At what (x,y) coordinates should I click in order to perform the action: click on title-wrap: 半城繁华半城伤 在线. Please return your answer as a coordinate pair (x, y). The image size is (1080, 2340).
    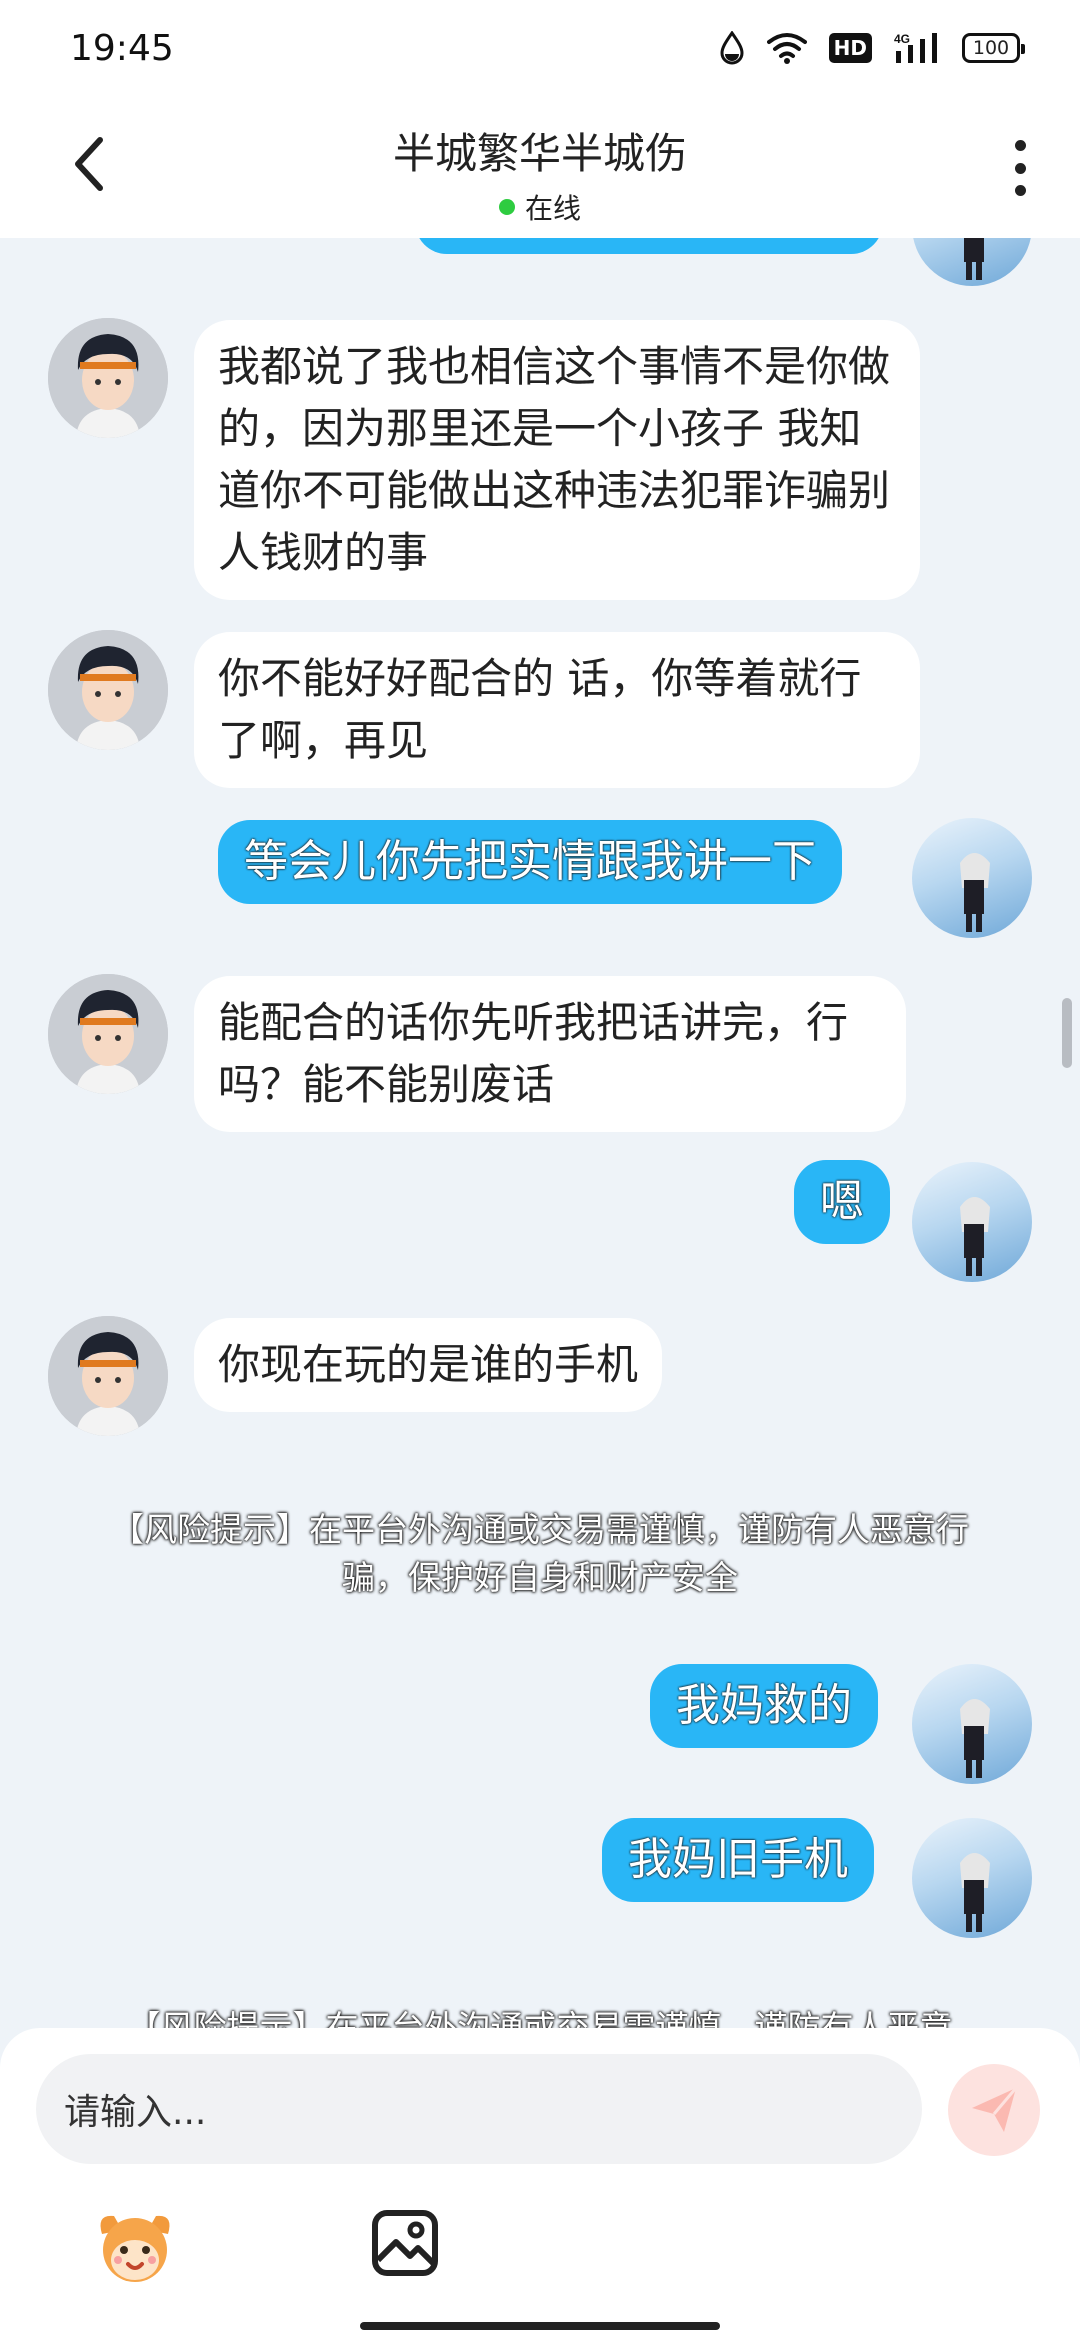
    Looking at the image, I should click on (540, 173).